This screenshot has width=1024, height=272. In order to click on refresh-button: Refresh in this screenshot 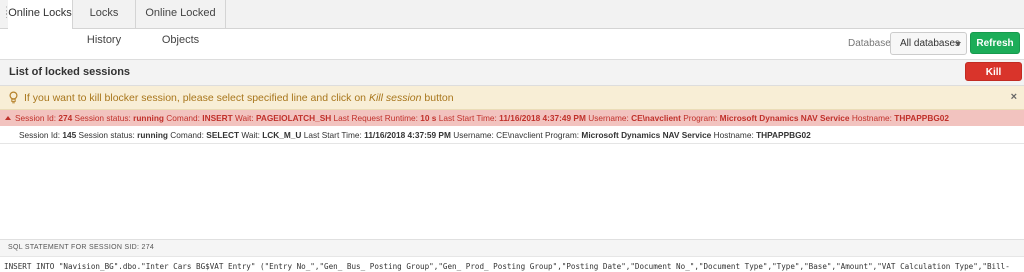, I will do `click(995, 43)`.